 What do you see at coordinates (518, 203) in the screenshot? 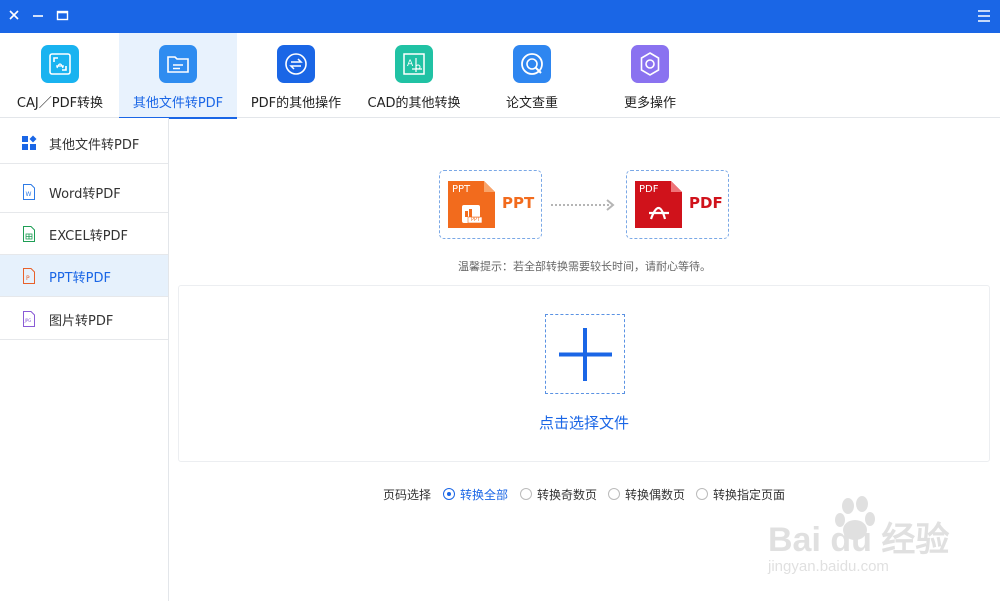
I see `source-format-label: PPT` at bounding box center [518, 203].